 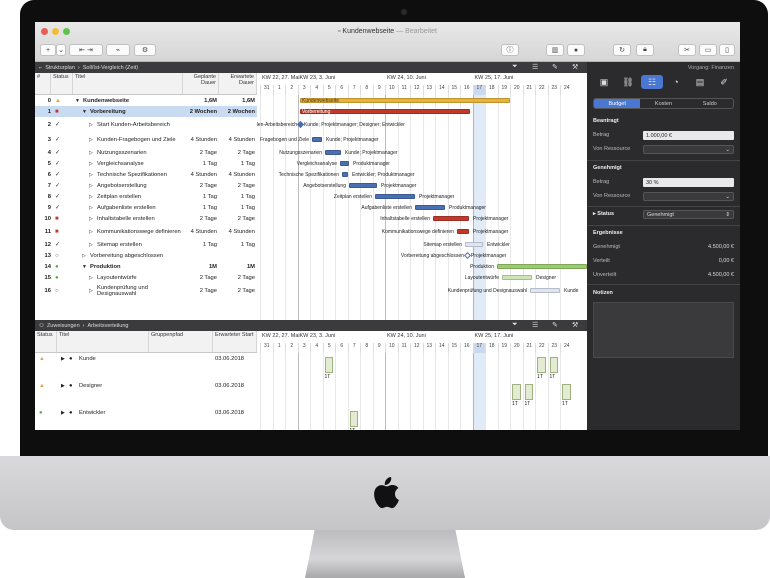 I want to click on task-row: 1 ■ ▼ Vorbereitung 2 Wochen 2 Wochen, so click(x=146, y=111).